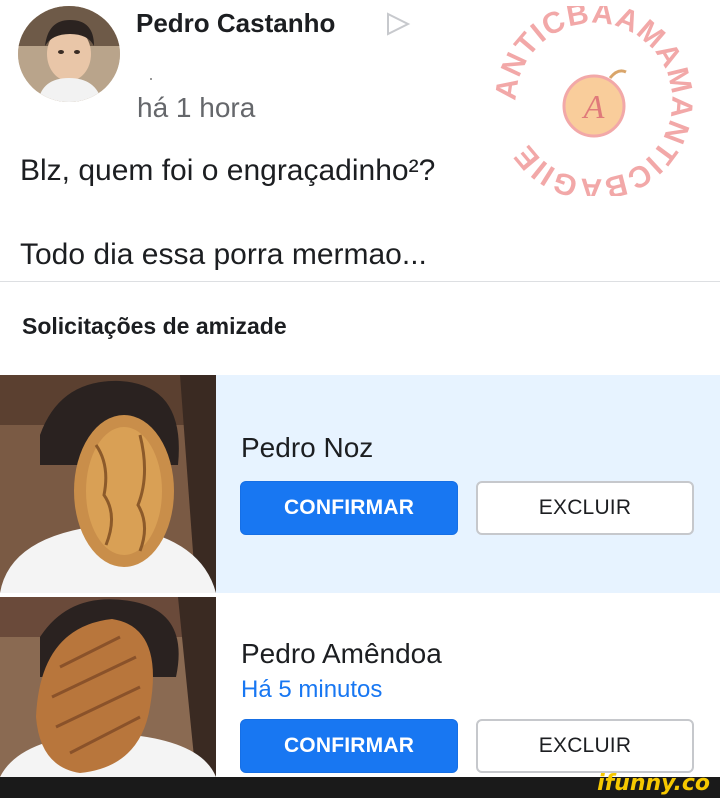 Image resolution: width=720 pixels, height=798 pixels. What do you see at coordinates (360, 281) in the screenshot?
I see `divider` at bounding box center [360, 281].